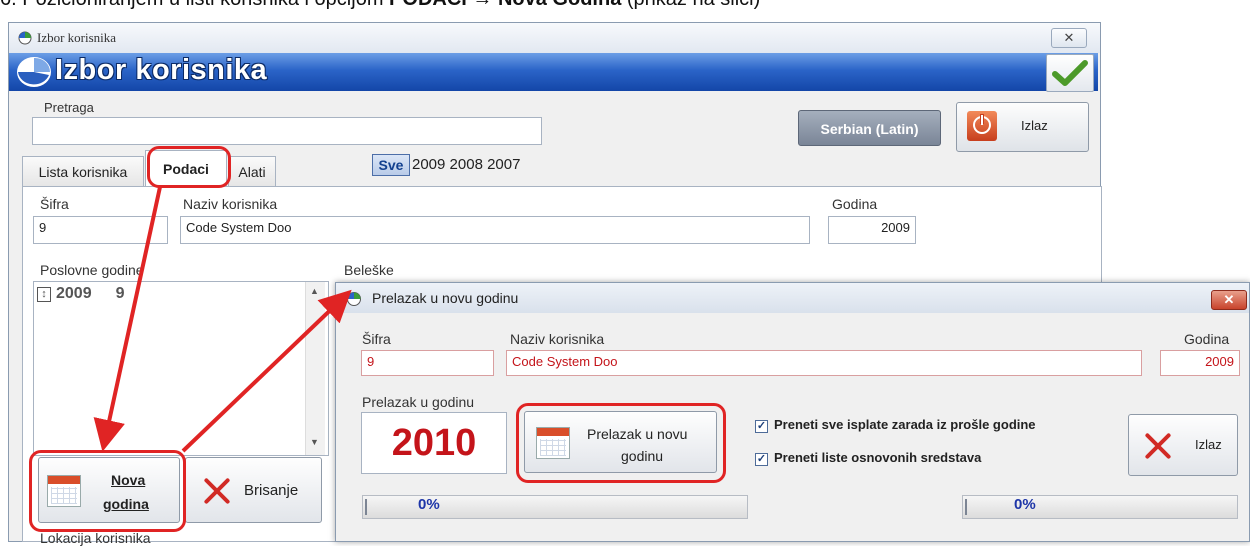 The width and height of the screenshot is (1250, 546). I want to click on annotation-arrows, so click(222, 319).